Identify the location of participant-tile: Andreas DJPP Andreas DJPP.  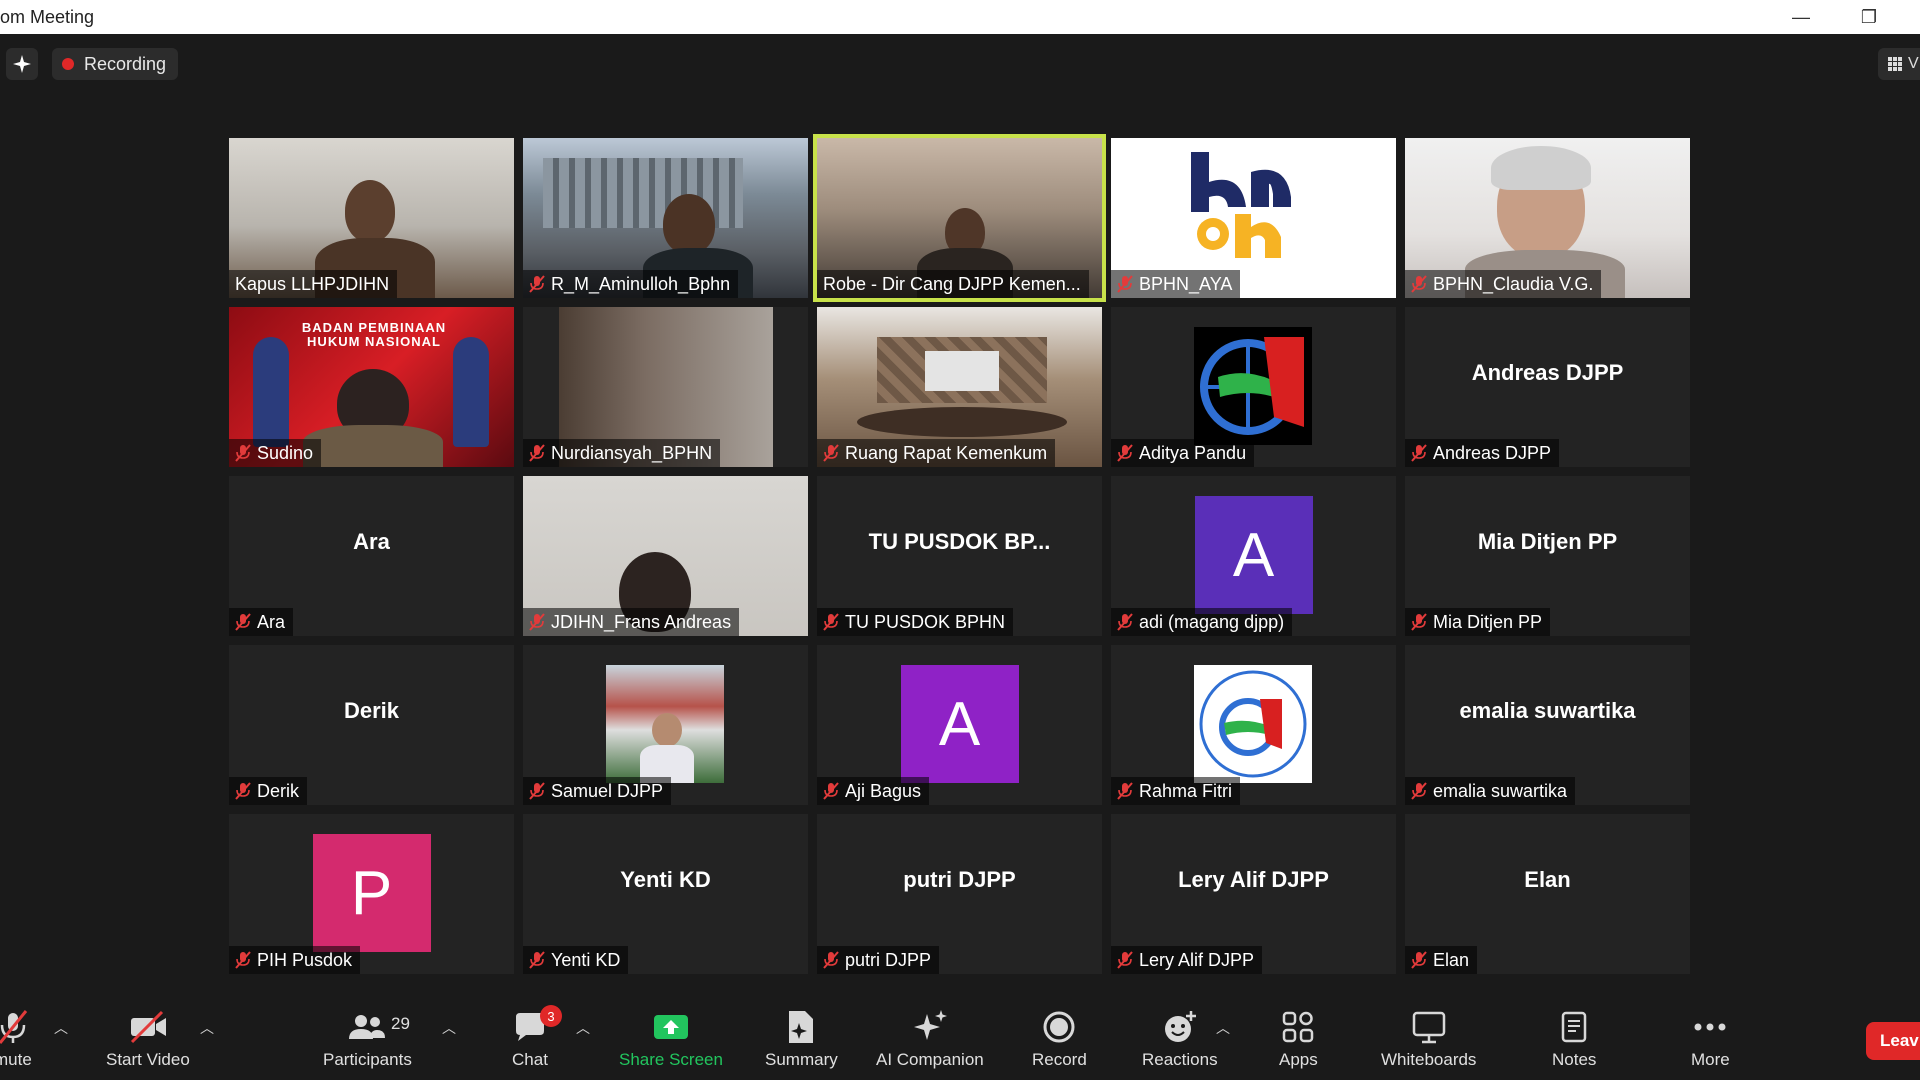
(1547, 387).